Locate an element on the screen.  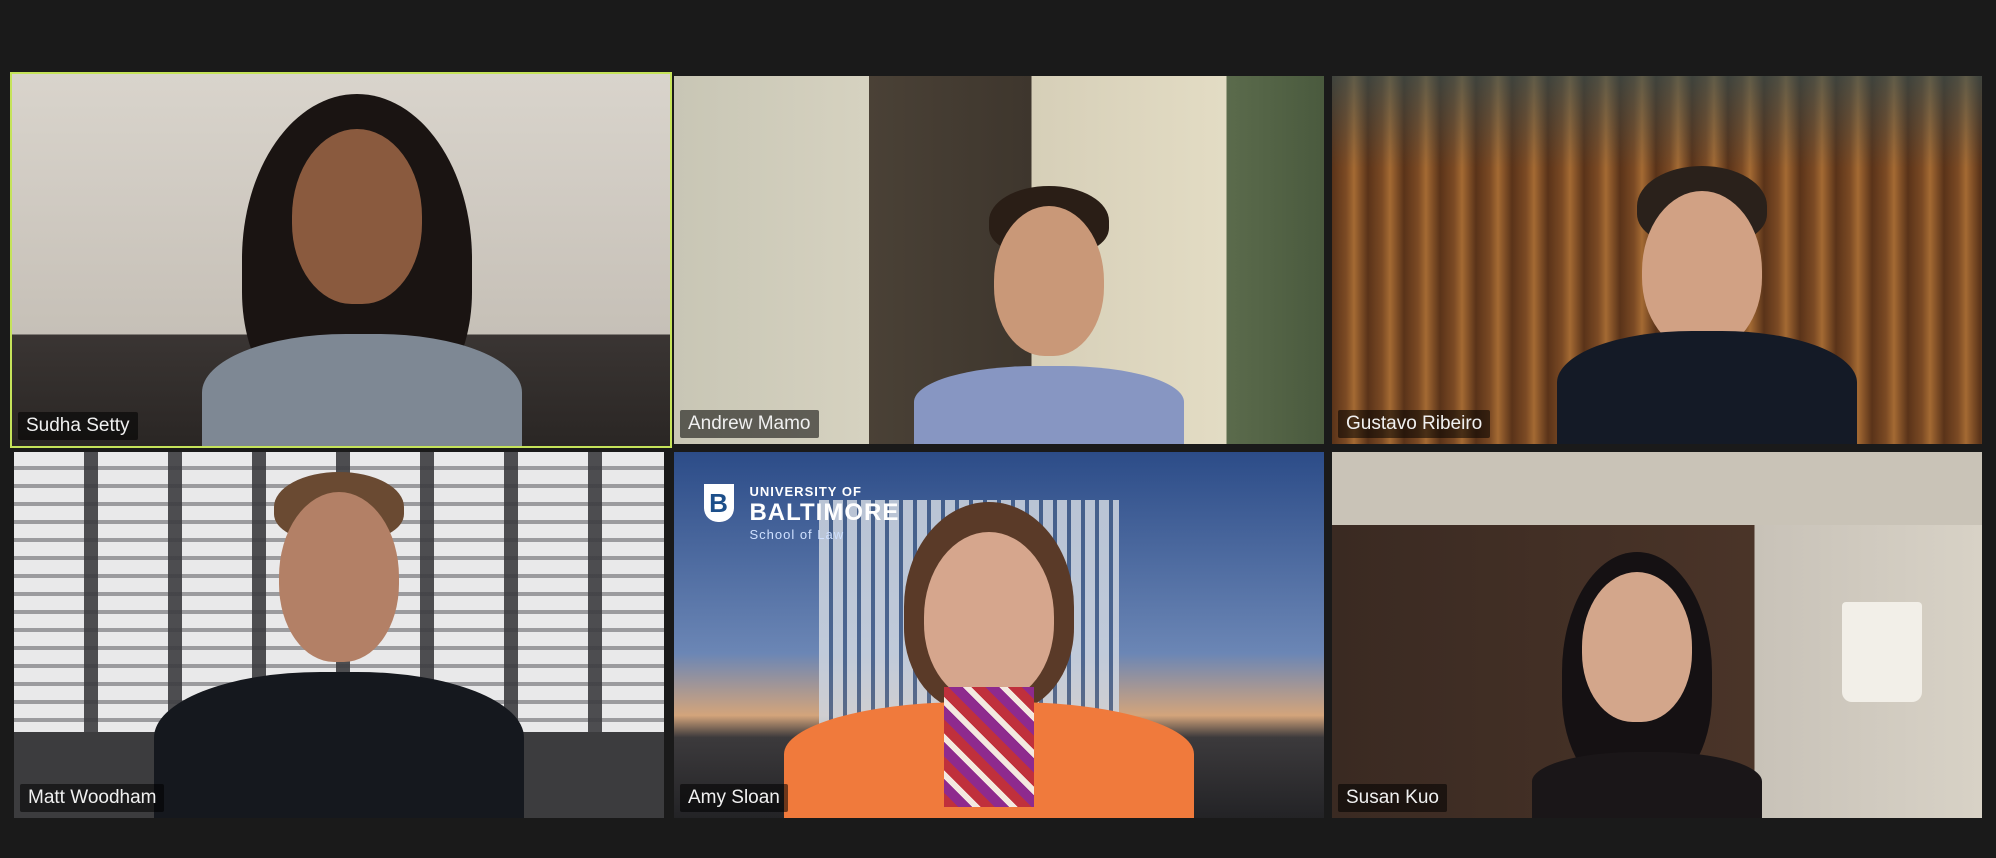
video-tile-gustavo-ribeiro: Gustavo Ribeiro is located at coordinates (1657, 260).